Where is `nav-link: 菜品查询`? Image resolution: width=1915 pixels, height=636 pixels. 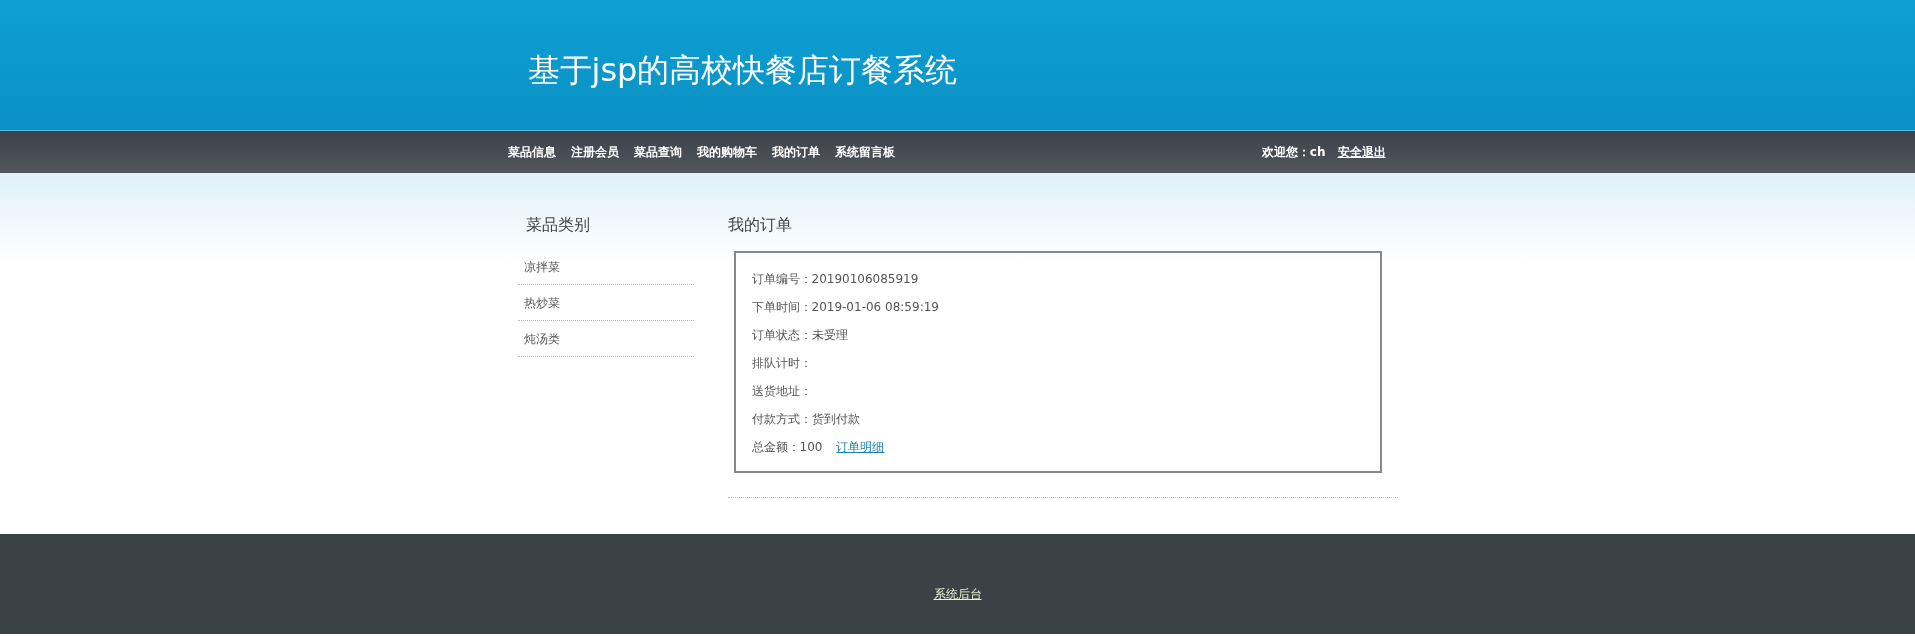
nav-link: 菜品查询 is located at coordinates (657, 152).